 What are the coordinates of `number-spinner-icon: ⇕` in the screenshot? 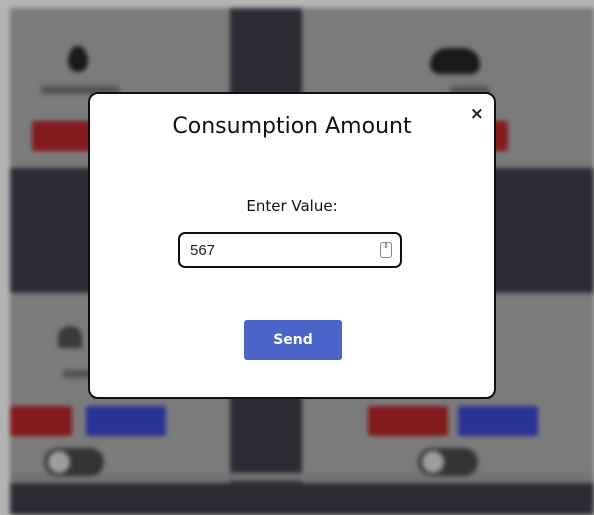 It's located at (386, 250).